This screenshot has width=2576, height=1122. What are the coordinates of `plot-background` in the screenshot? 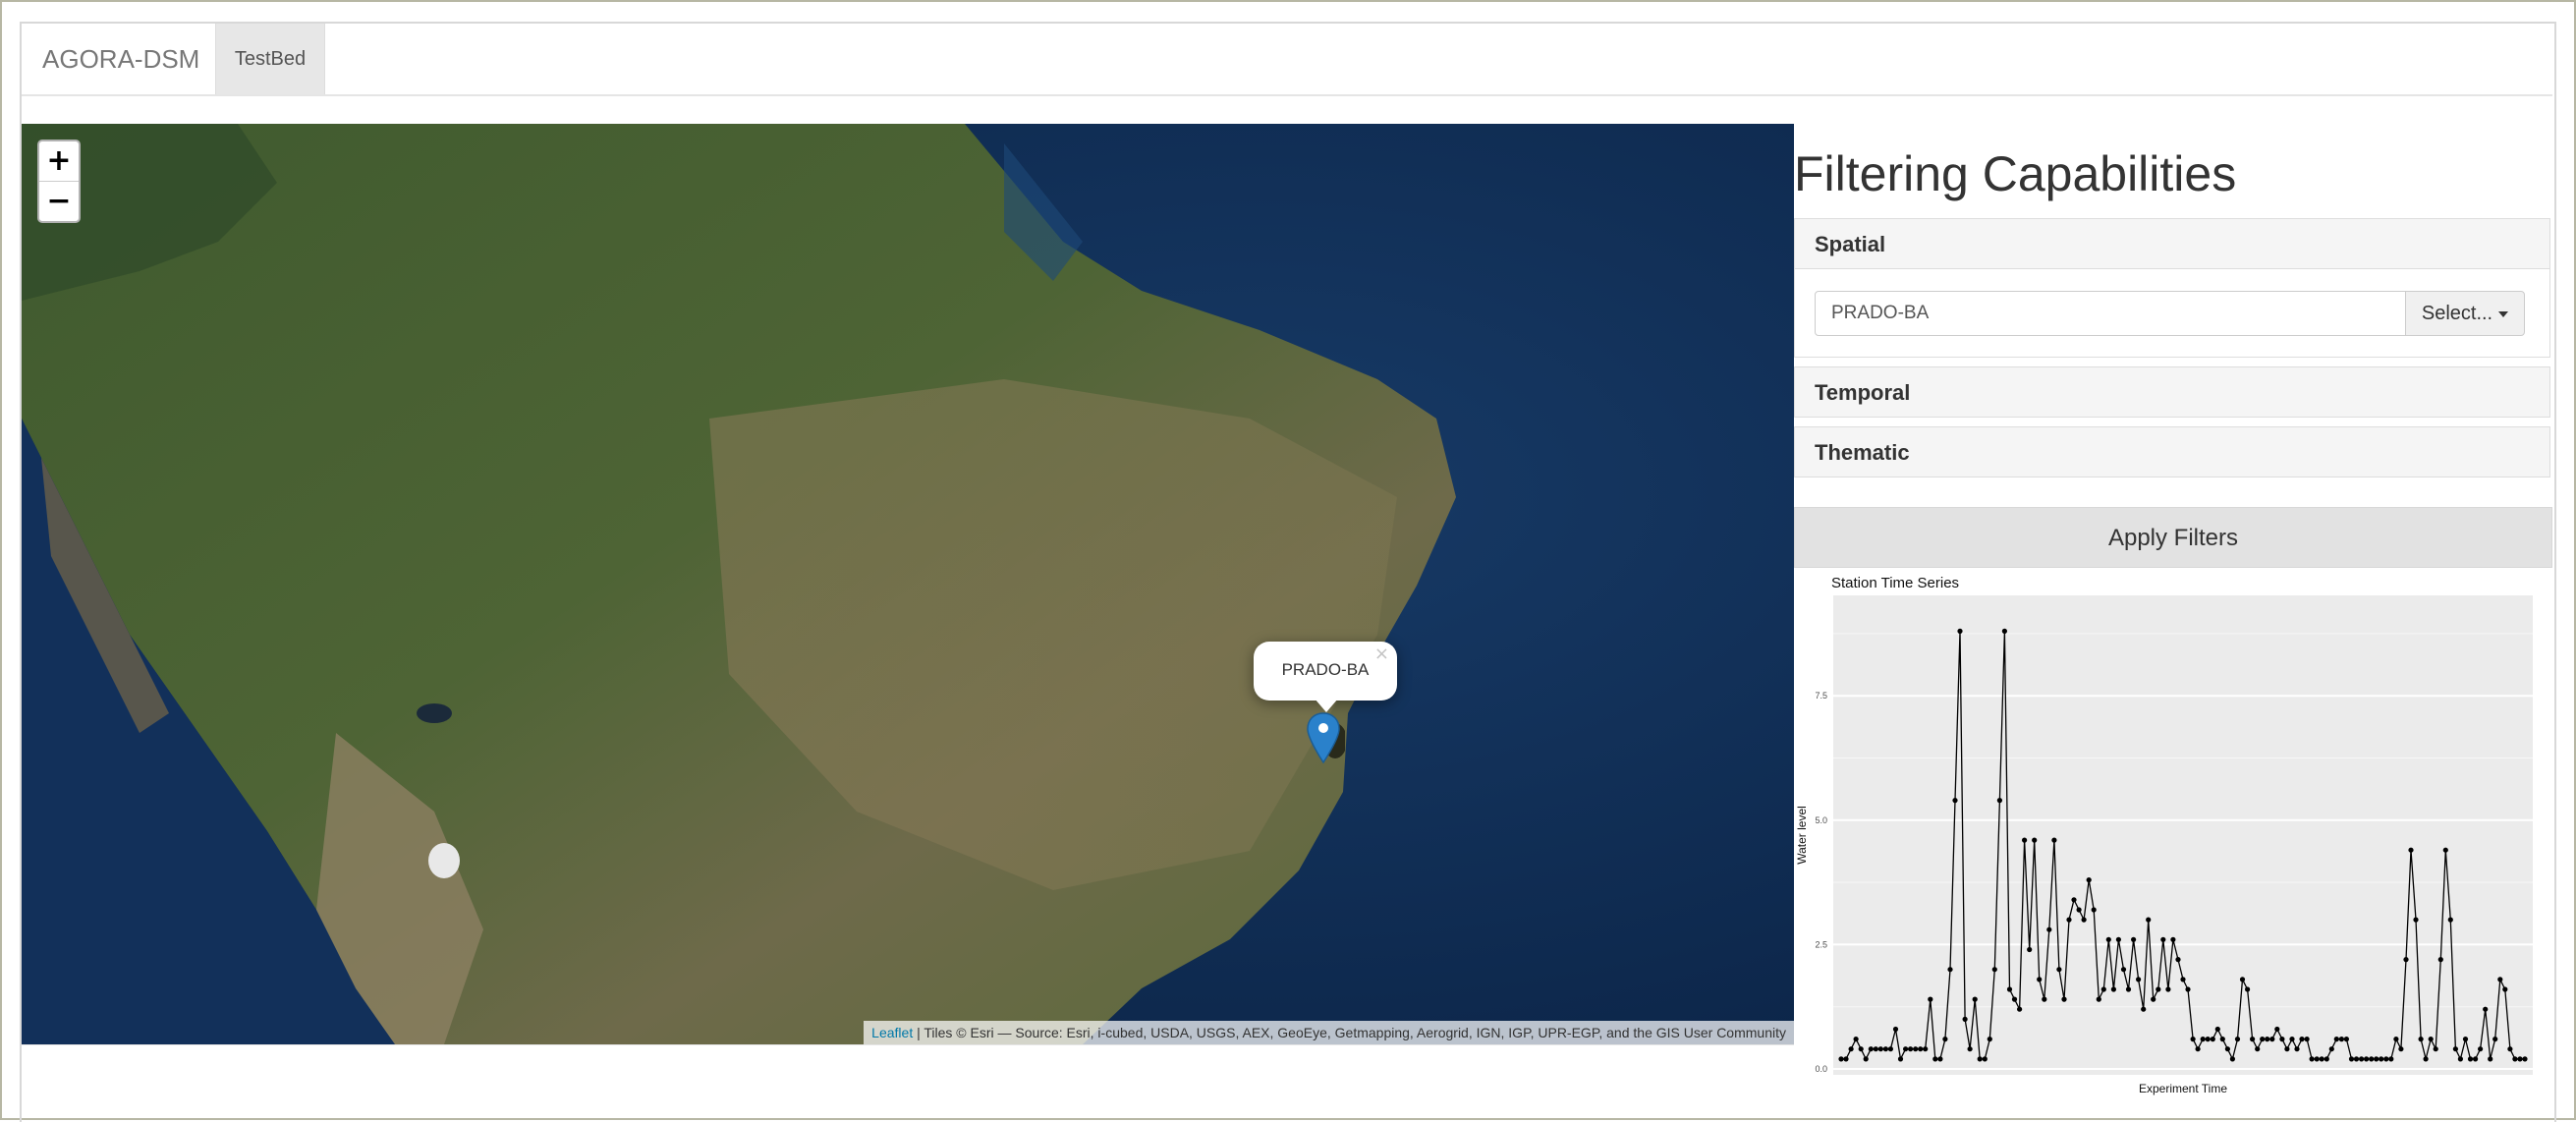 It's located at (2183, 835).